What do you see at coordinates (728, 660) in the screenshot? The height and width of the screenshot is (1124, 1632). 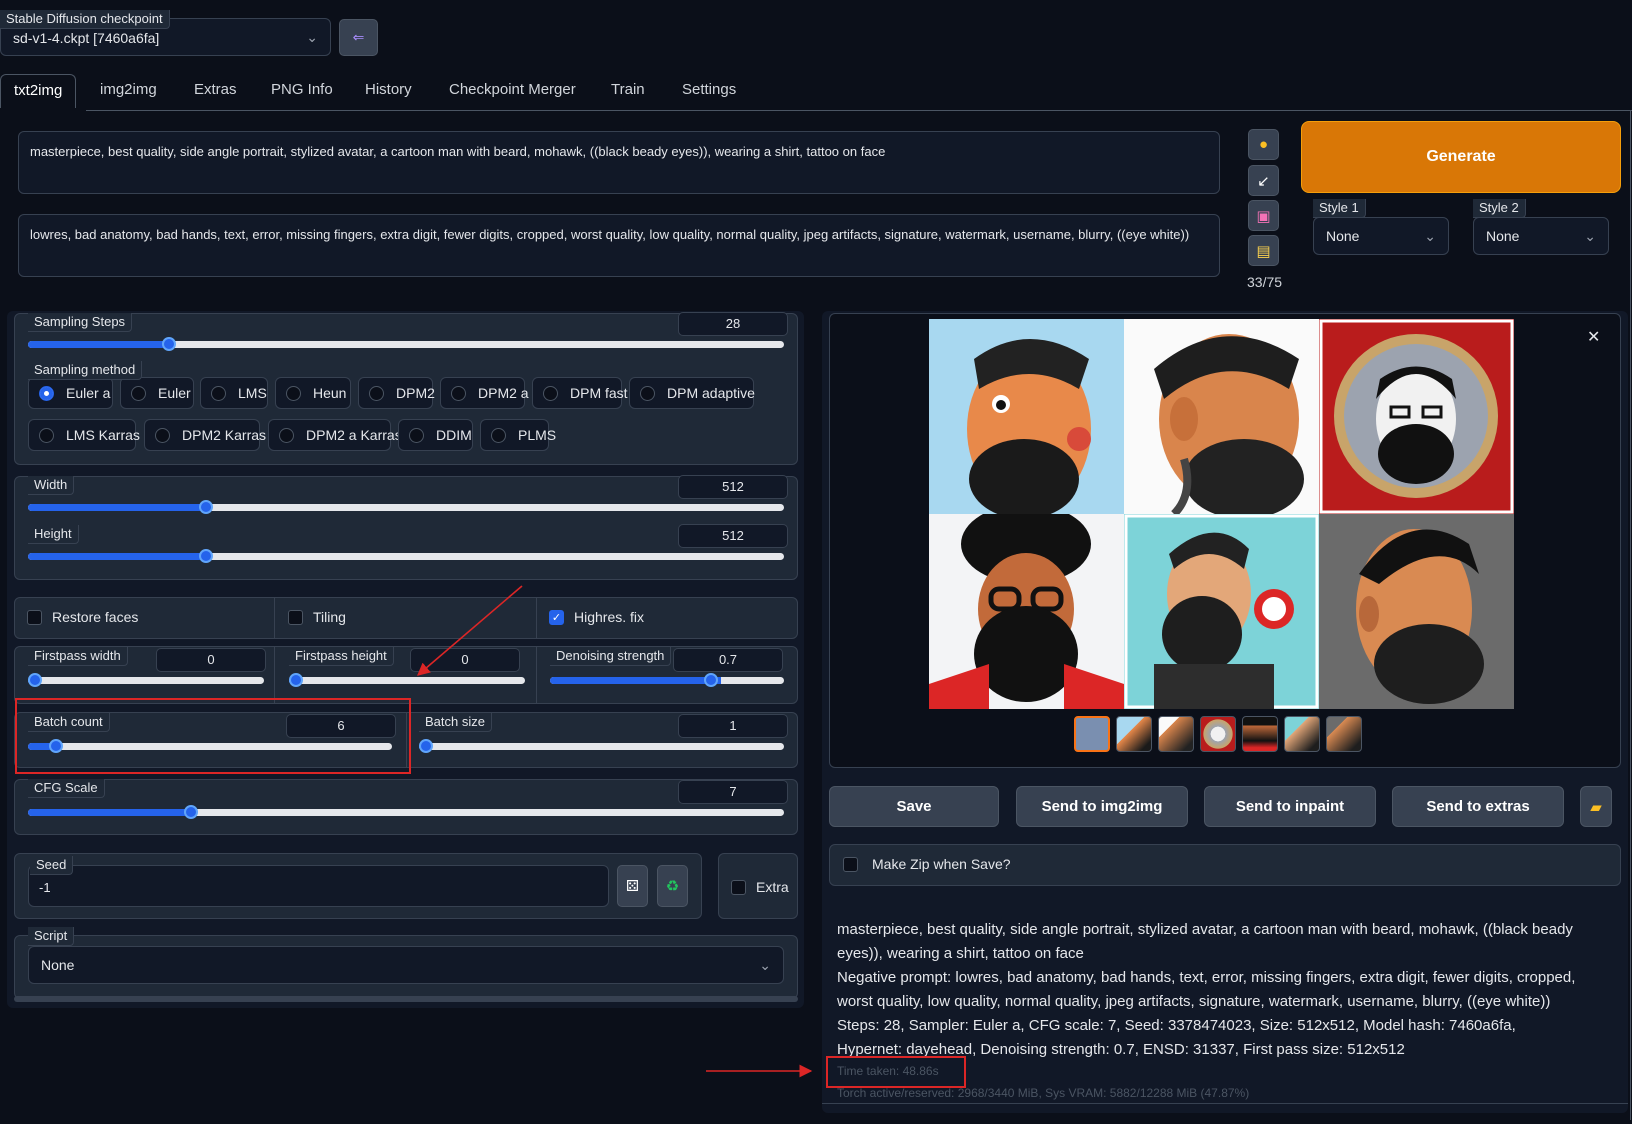 I see `denoising-strength-number: 0.7` at bounding box center [728, 660].